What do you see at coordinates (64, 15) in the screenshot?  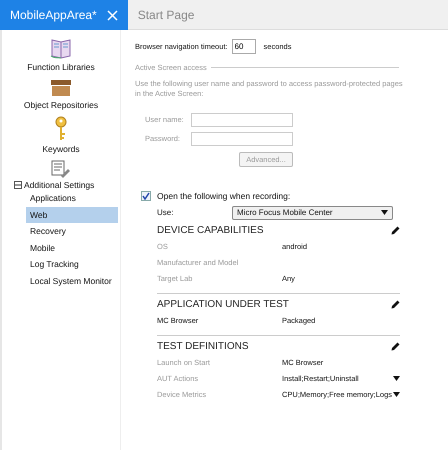 I see `tab: MobileAppArea*` at bounding box center [64, 15].